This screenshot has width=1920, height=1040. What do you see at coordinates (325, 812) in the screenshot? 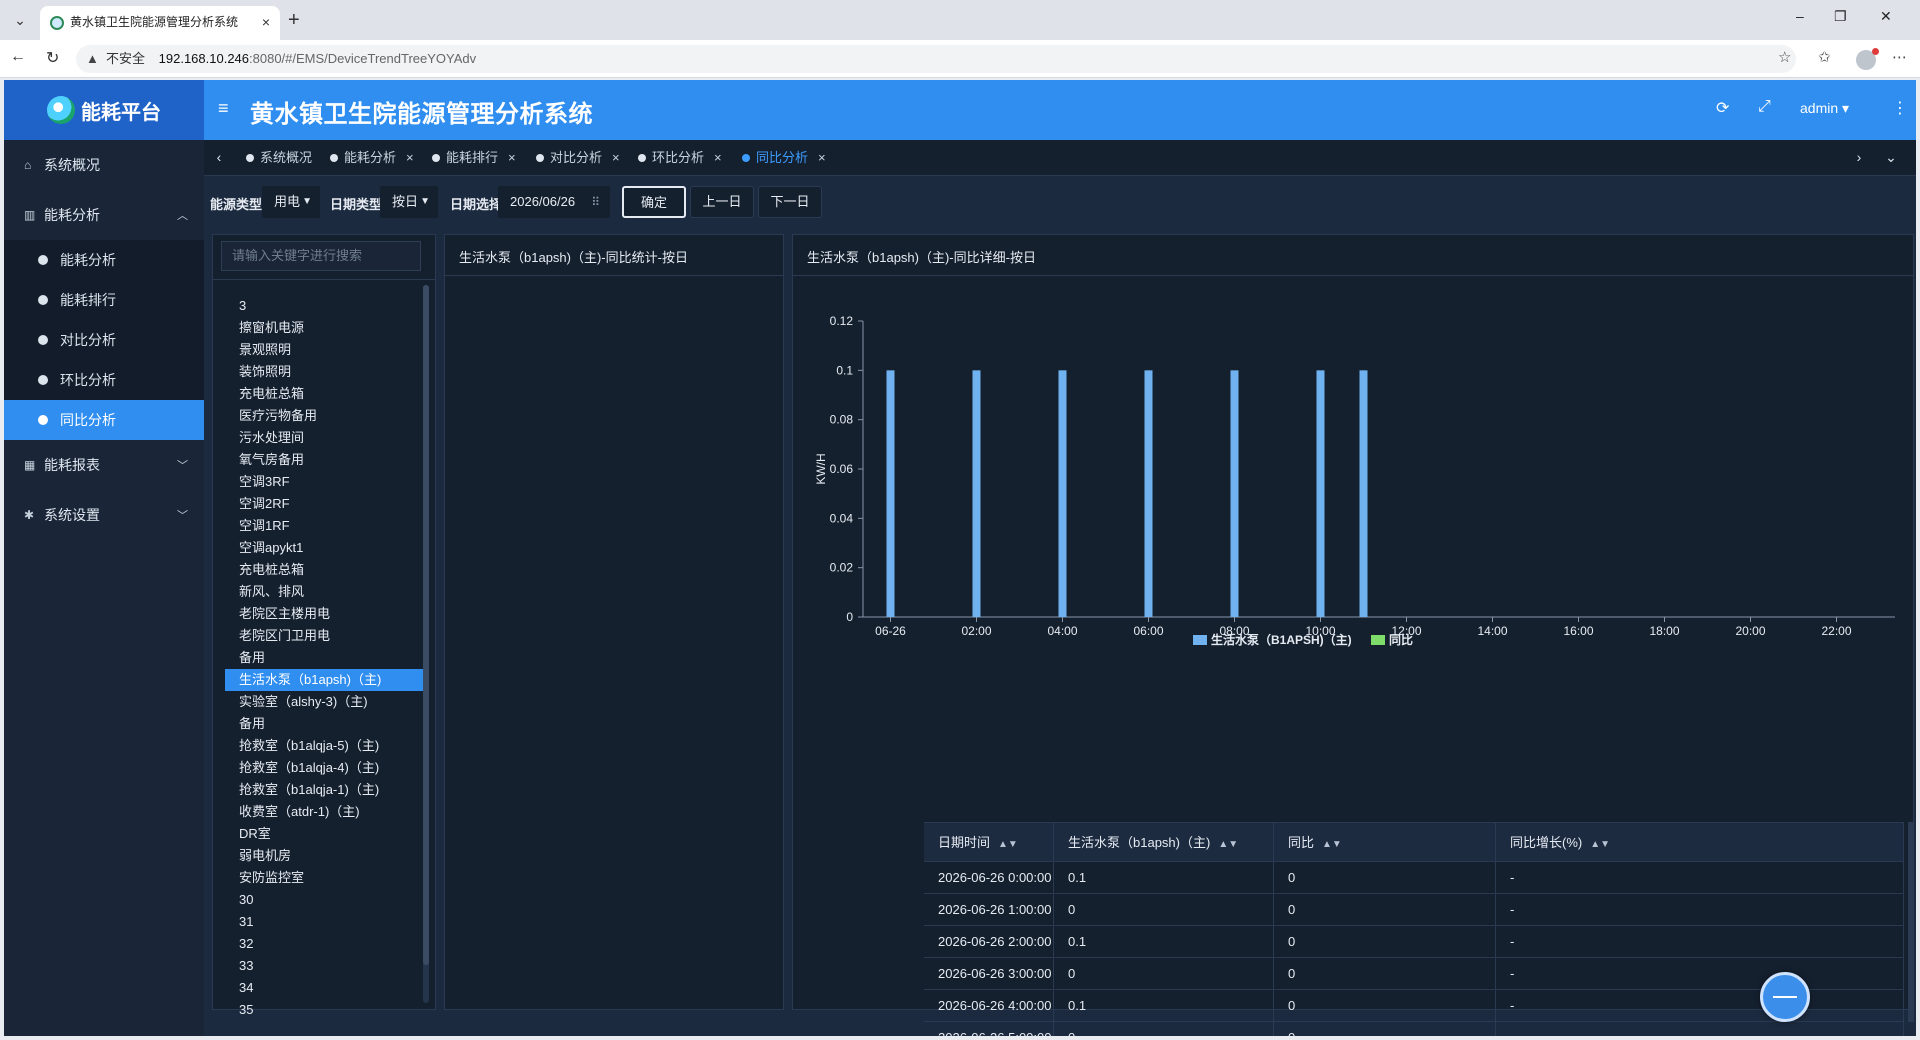
I see `tree-item: 收费室（atdr-1)（主)` at bounding box center [325, 812].